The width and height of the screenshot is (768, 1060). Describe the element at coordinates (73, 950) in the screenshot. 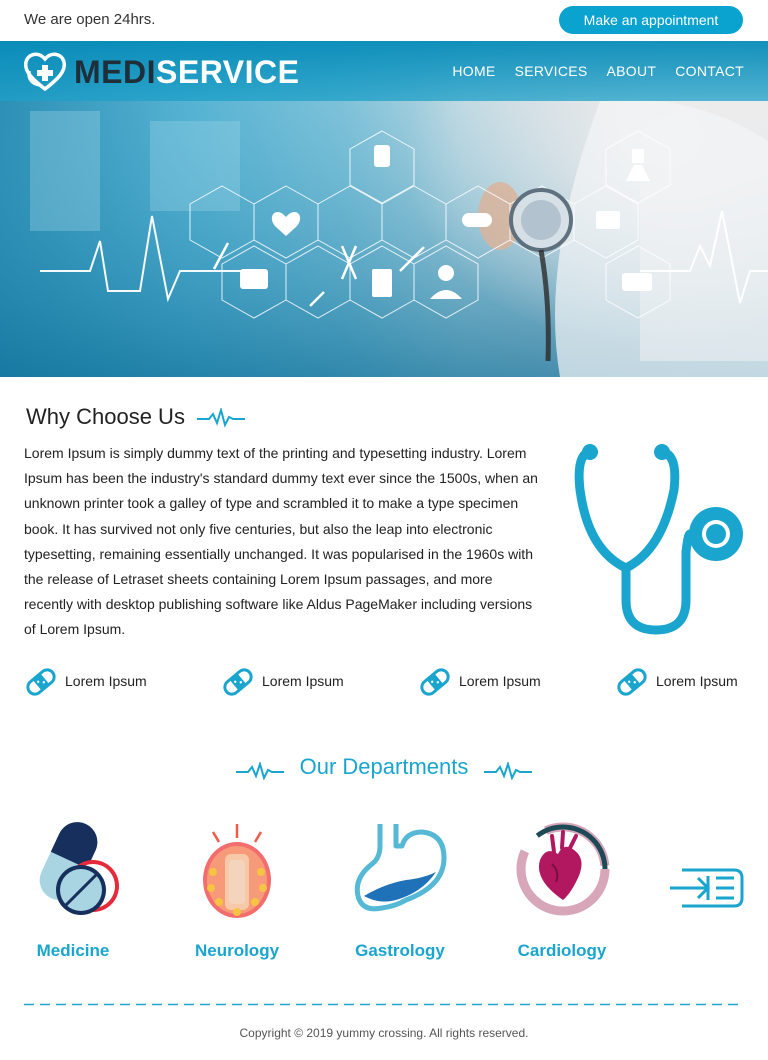

I see `department-label: Medicine` at that location.